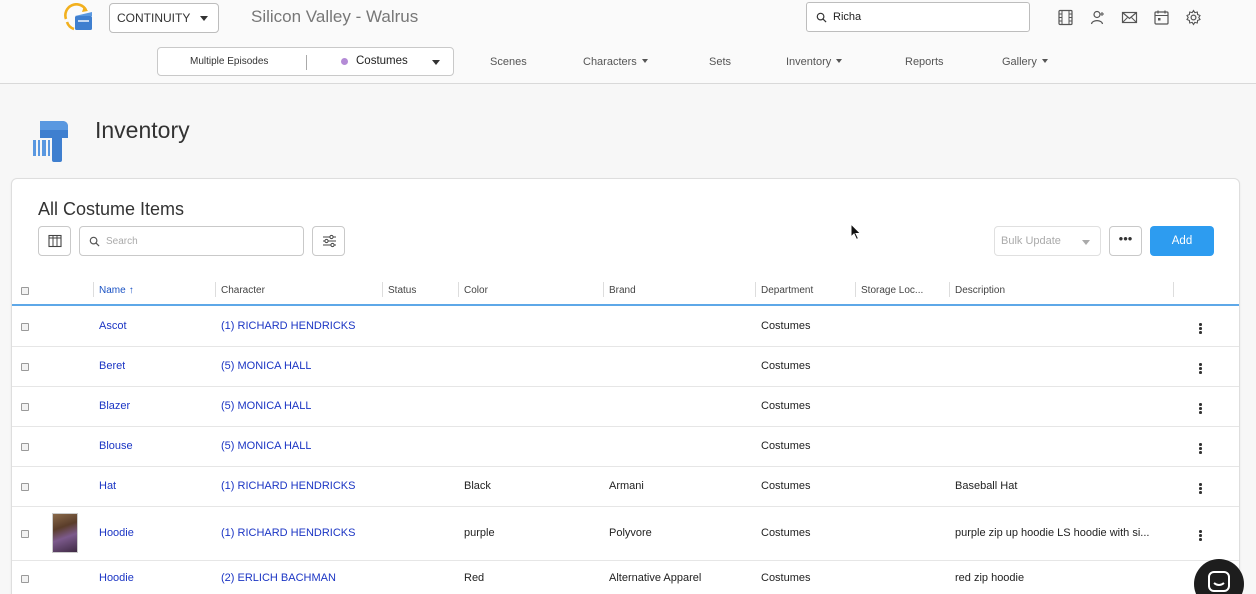  Describe the element at coordinates (625, 407) in the screenshot. I see `table-row: Blazer (5) MONICA HALL Costumes` at that location.